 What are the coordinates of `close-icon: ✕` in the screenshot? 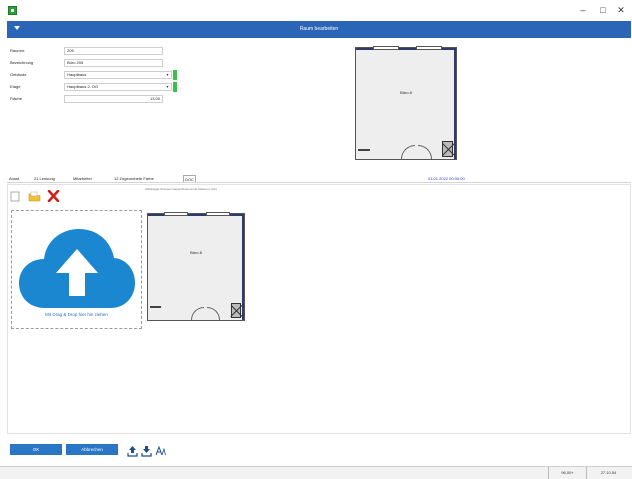 It's located at (621, 10).